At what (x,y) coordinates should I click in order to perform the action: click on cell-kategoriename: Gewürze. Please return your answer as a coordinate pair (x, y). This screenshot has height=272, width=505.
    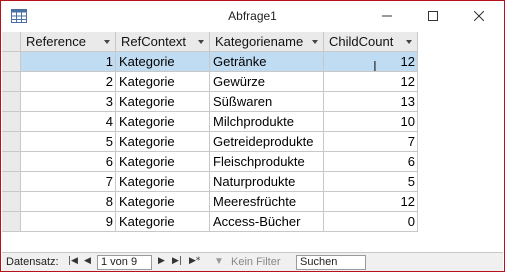
    Looking at the image, I should click on (267, 82).